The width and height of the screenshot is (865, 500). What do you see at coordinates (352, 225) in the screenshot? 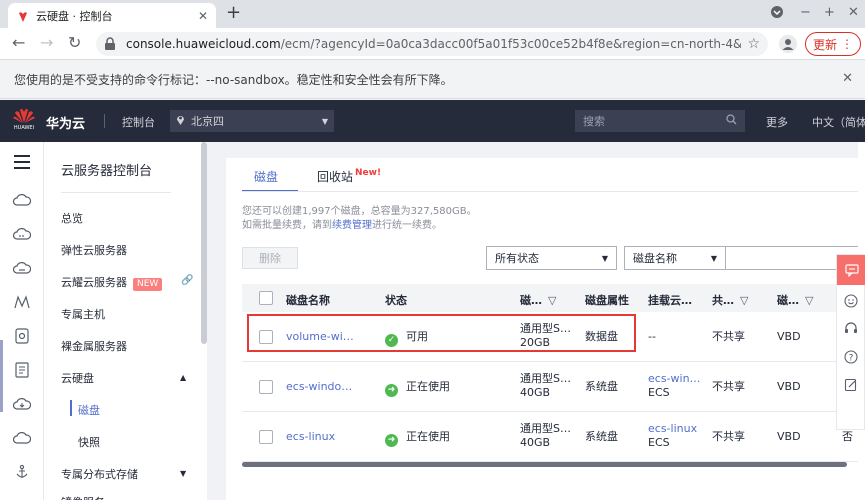
I see `renewal-management-link: 续费管理` at bounding box center [352, 225].